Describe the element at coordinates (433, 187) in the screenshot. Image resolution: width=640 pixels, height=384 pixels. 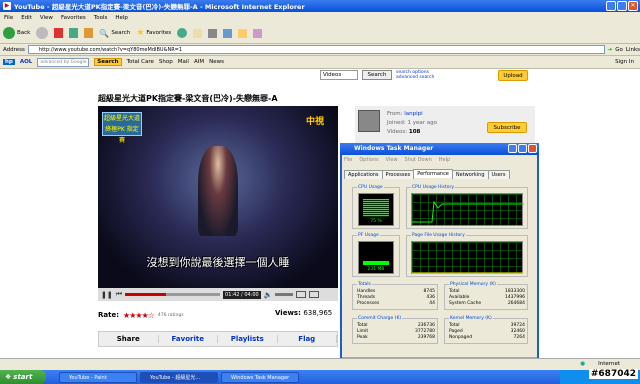
I see `cpu-history-label: CPU Usage History` at that location.